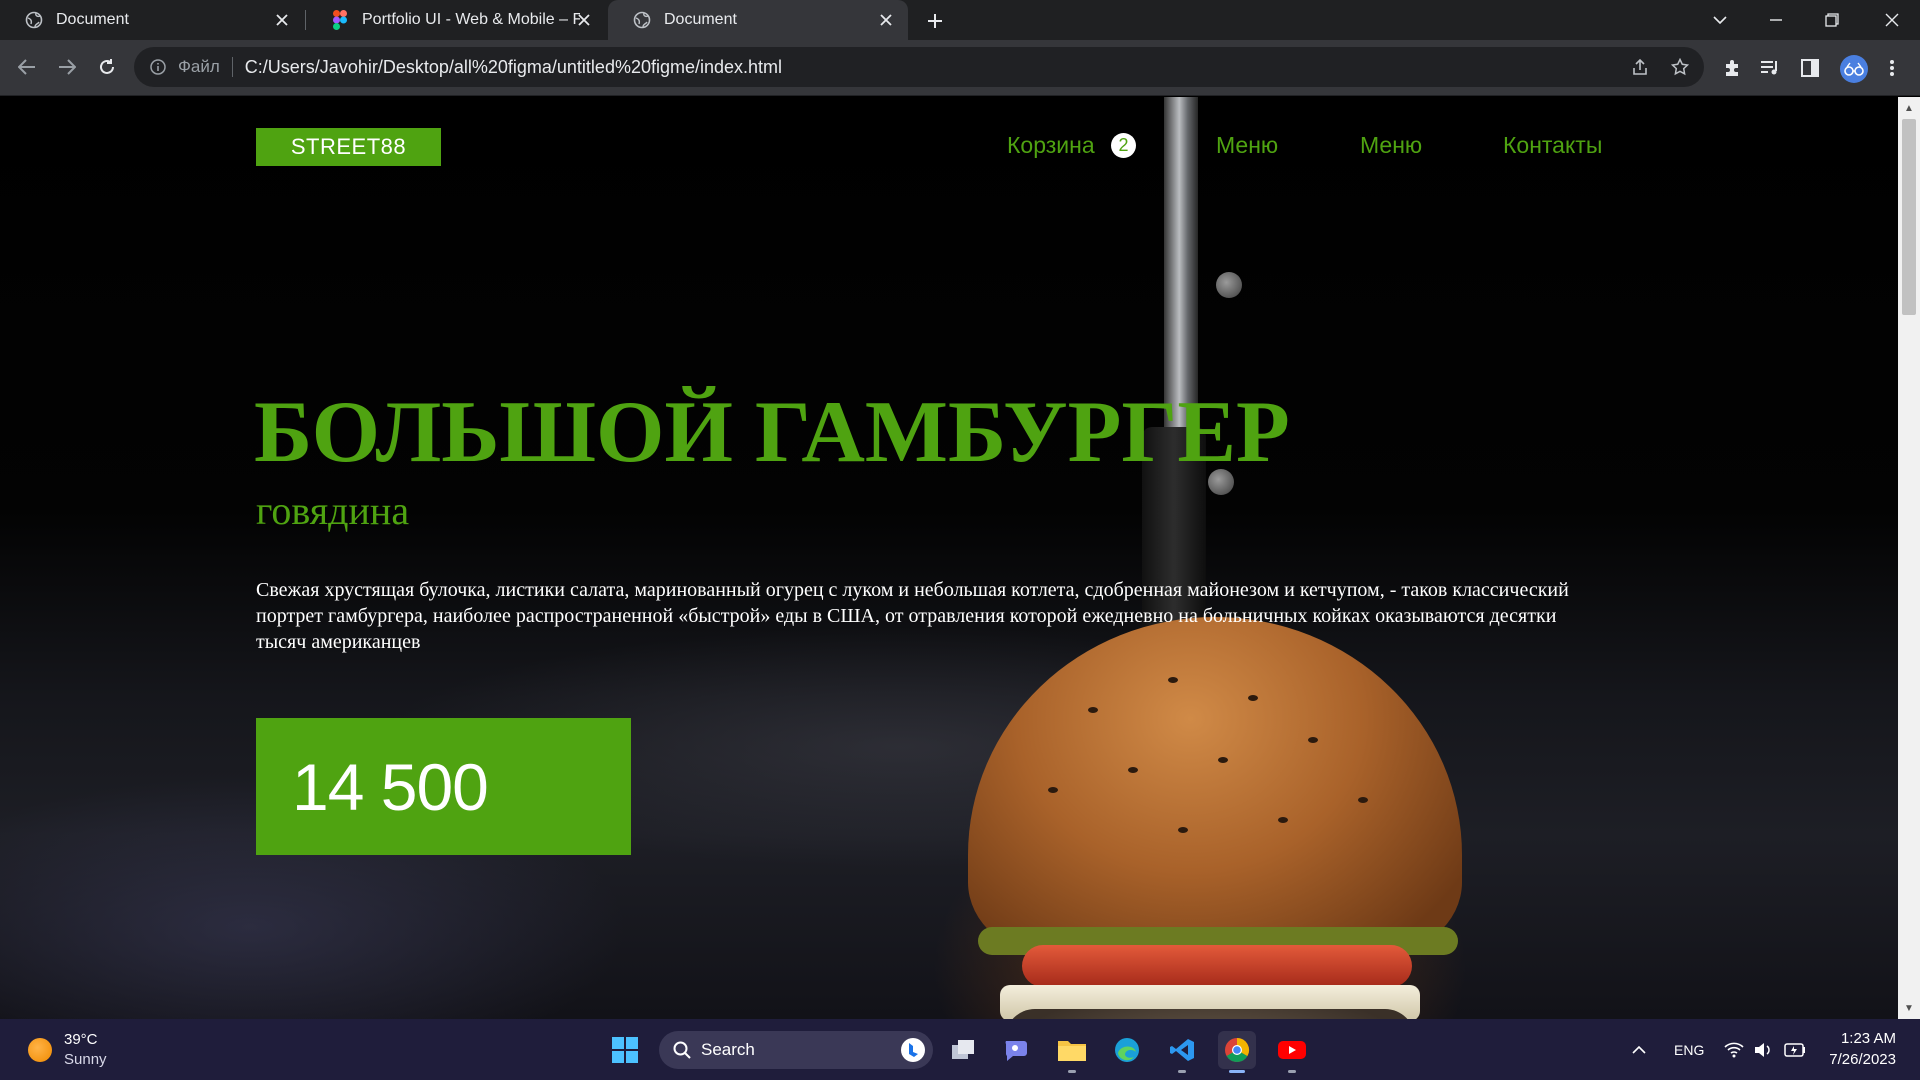  Describe the element at coordinates (1640, 67) in the screenshot. I see `share-icon` at that location.